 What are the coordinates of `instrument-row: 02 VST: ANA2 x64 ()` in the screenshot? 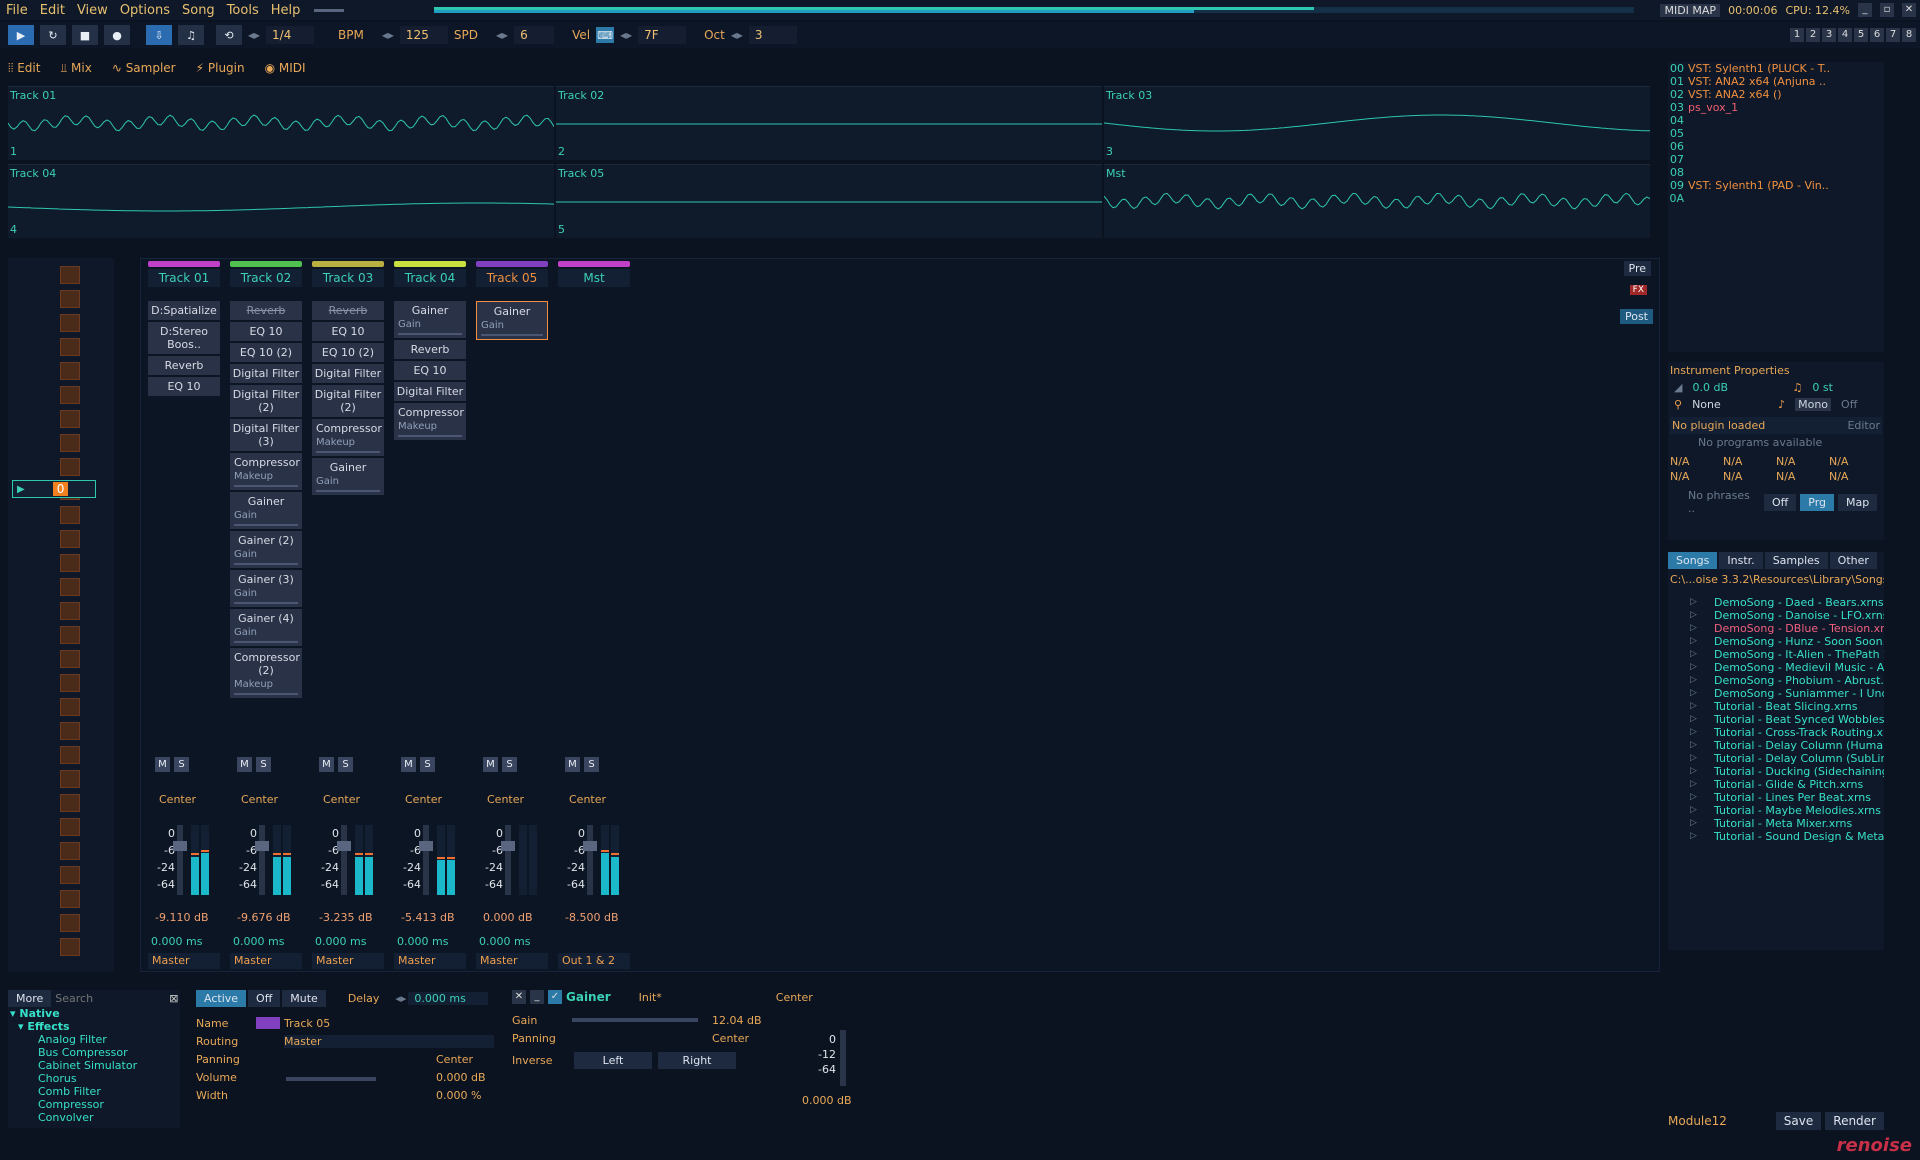 It's located at (1776, 94).